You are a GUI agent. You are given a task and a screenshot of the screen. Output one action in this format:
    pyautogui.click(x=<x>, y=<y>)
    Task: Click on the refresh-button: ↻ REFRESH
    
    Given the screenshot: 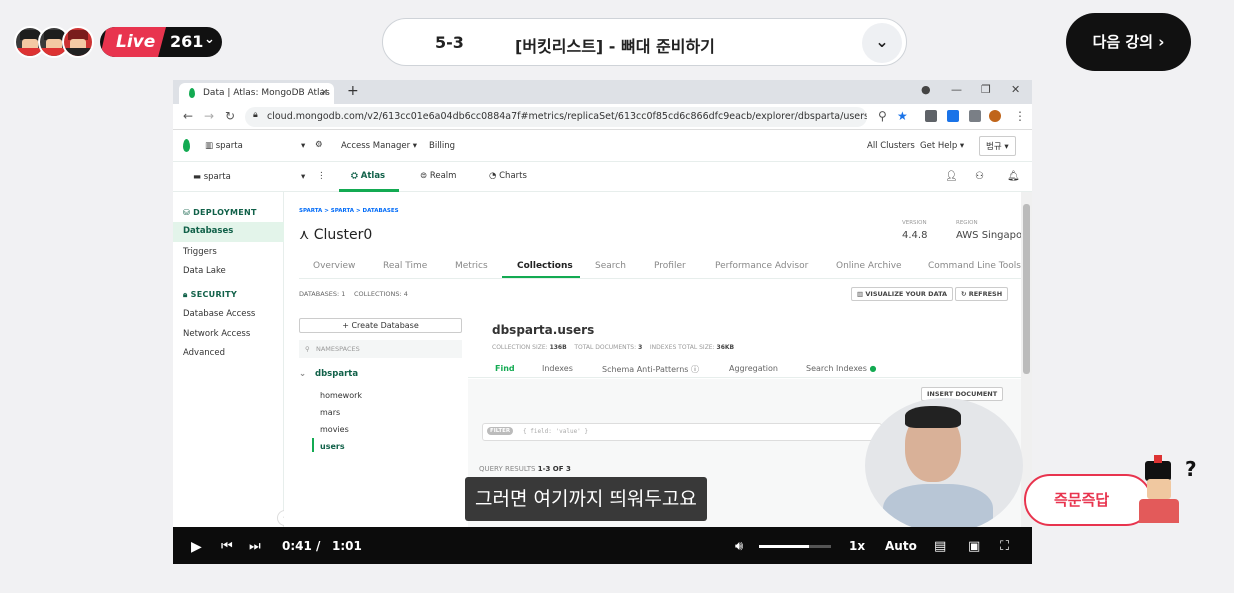 What is the action you would take?
    pyautogui.click(x=982, y=294)
    